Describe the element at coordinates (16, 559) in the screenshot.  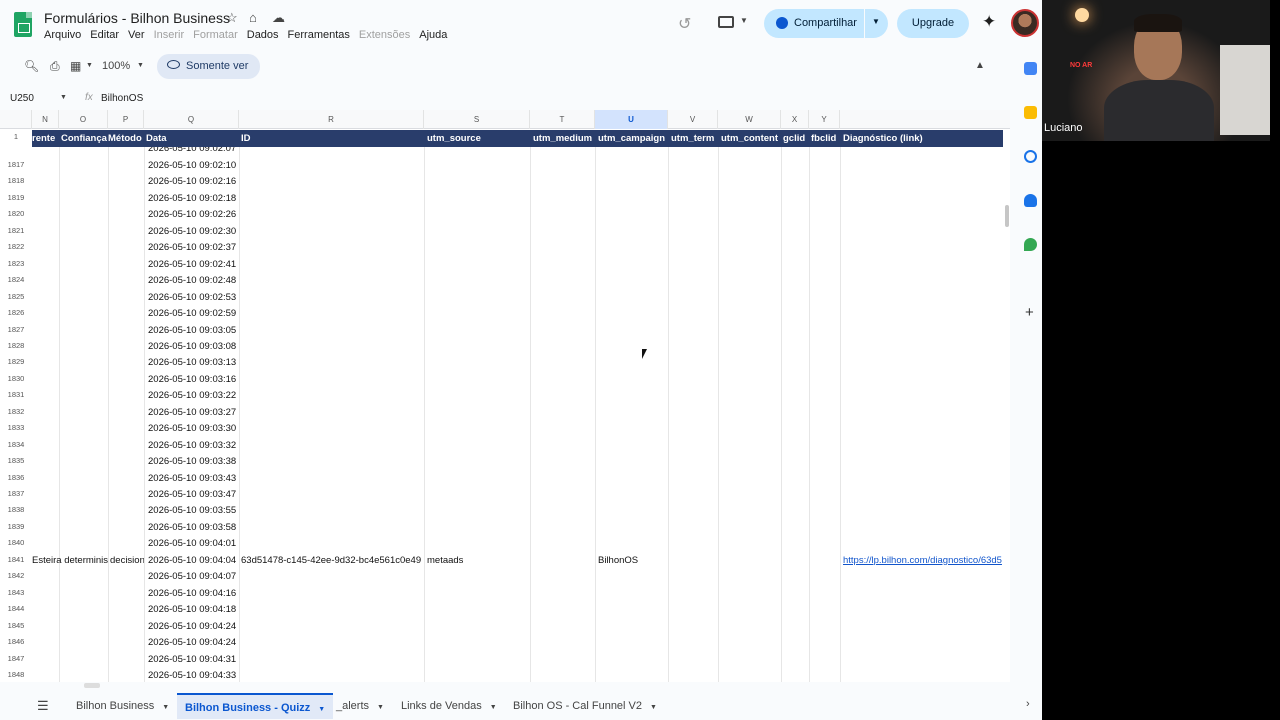
I see `row-number: 1841` at that location.